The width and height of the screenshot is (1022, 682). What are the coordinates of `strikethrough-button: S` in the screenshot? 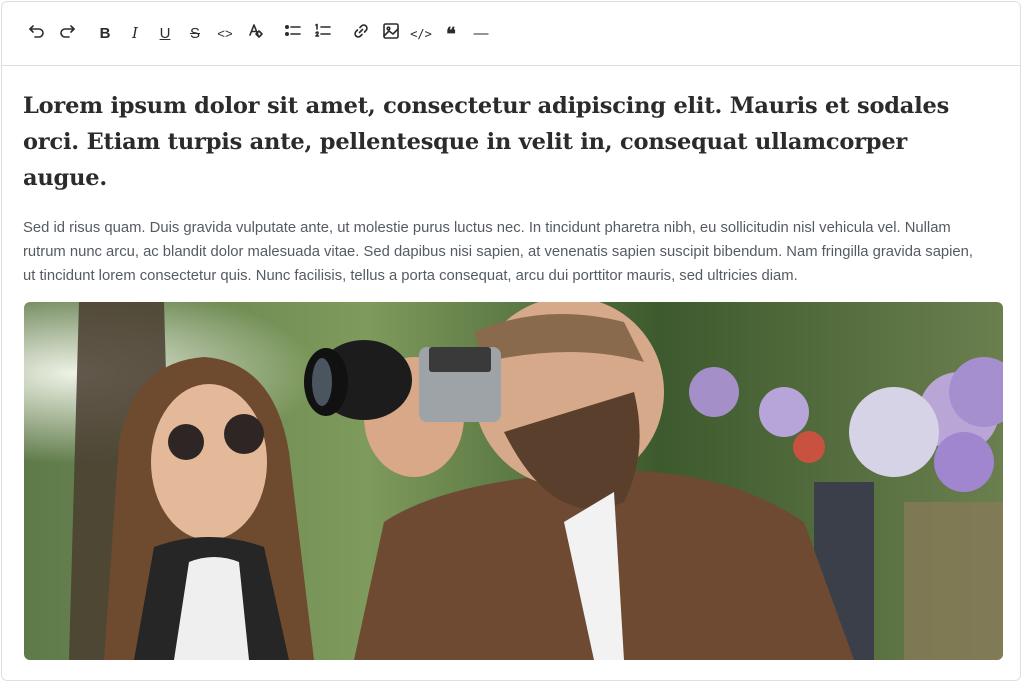 It's located at (195, 34).